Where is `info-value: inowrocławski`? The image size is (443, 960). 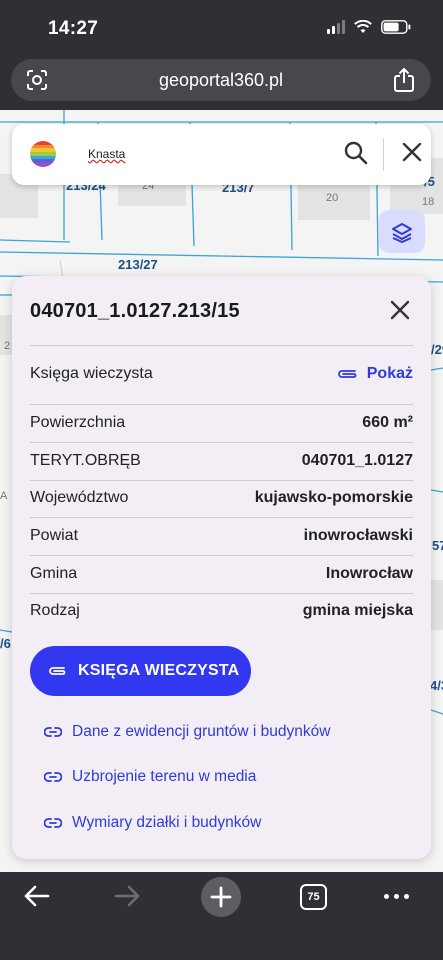 info-value: inowrocławski is located at coordinates (358, 535).